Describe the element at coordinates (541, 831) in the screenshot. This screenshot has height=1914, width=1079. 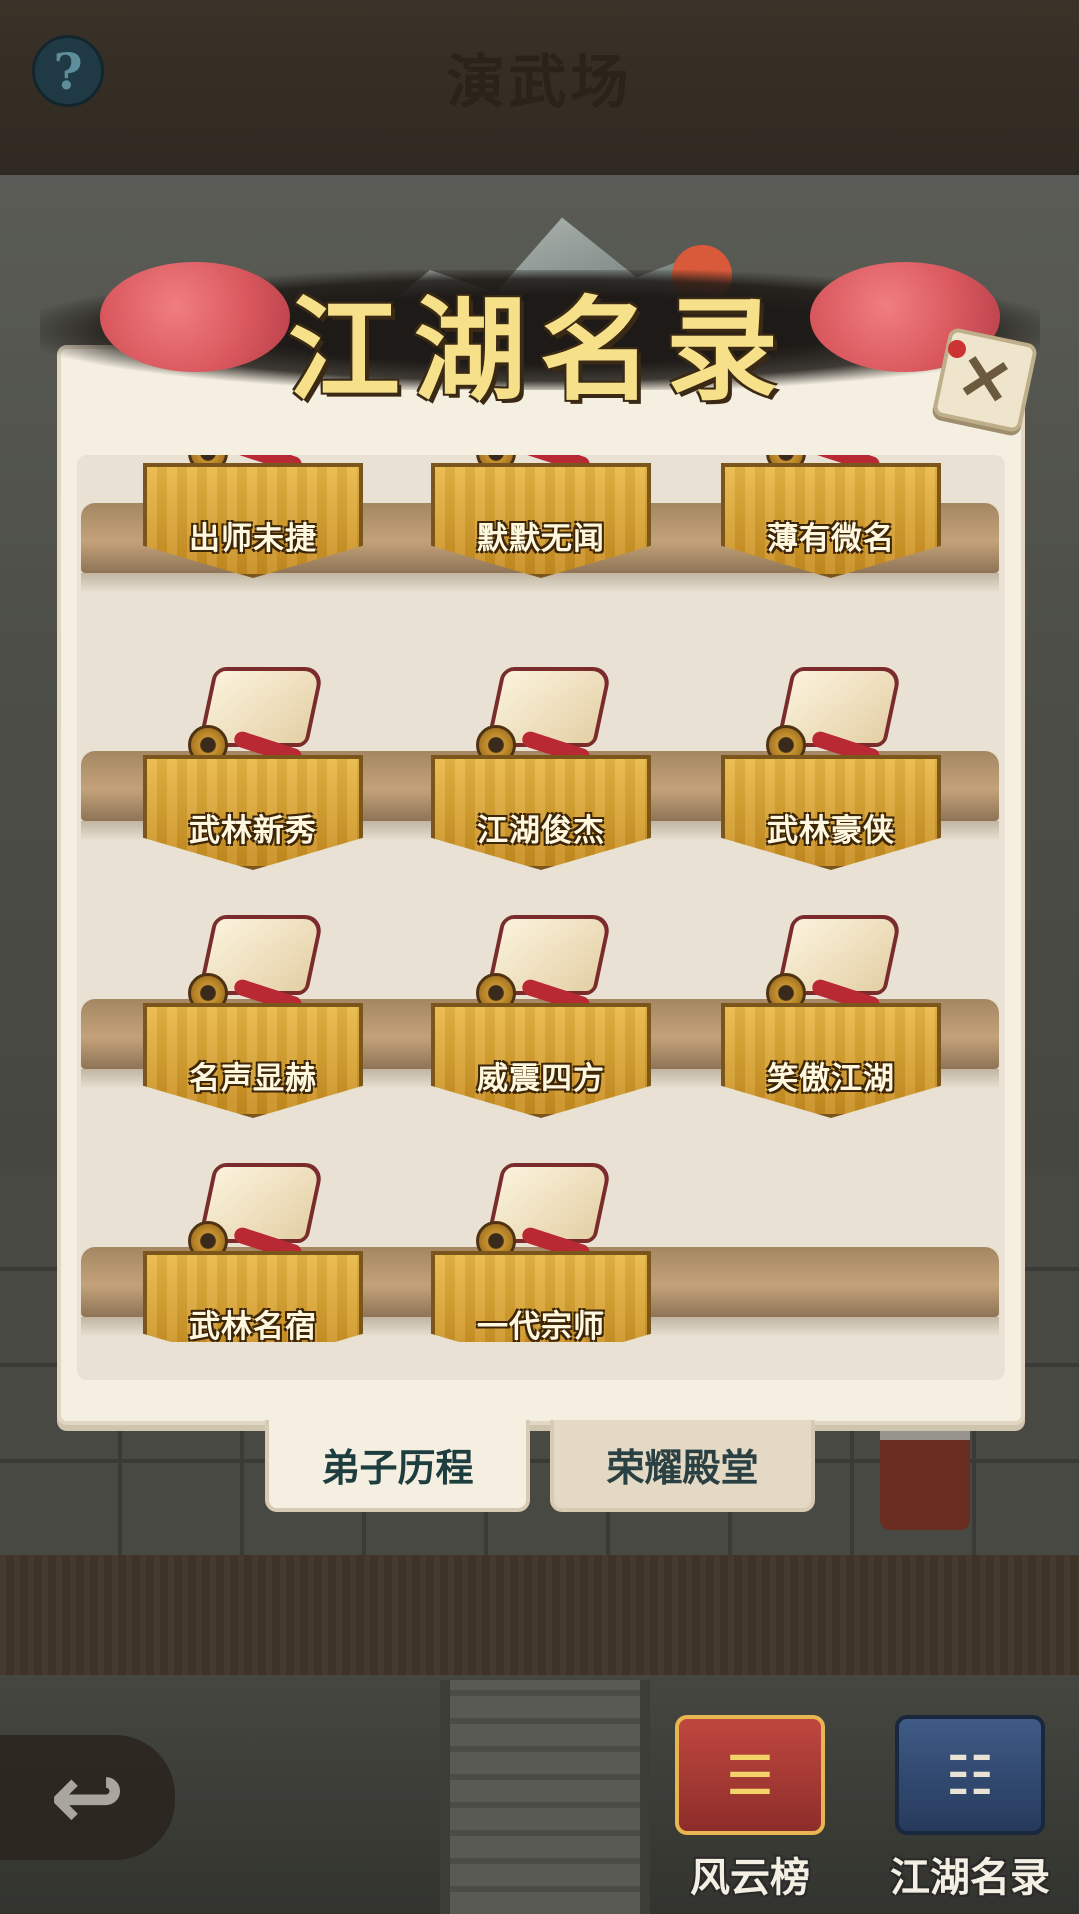
I see `rank-label: 江湖俊杰` at that location.